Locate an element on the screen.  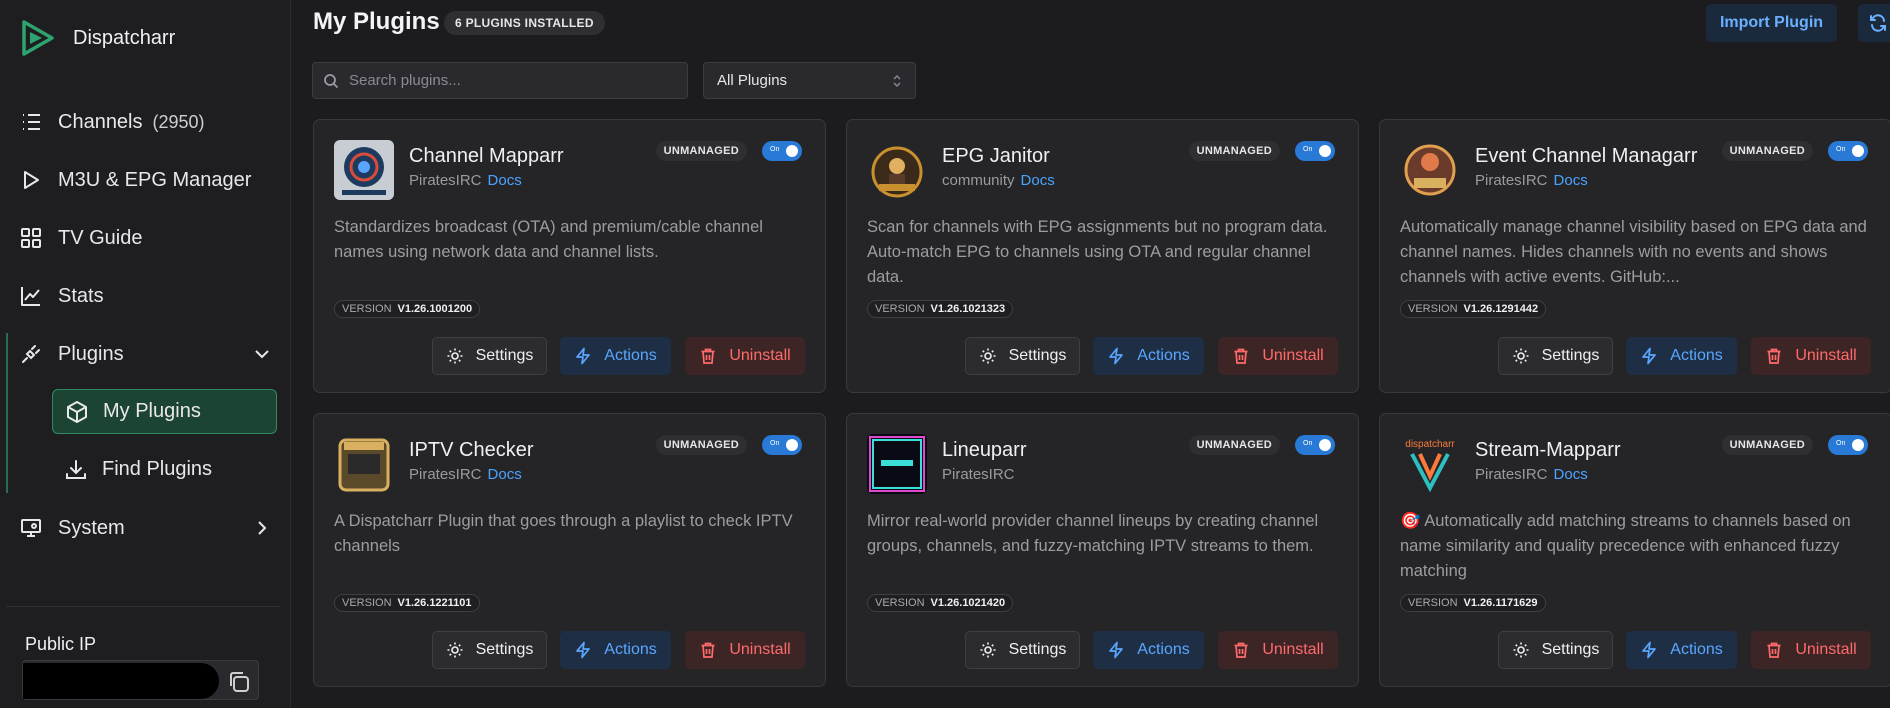
plug-icon is located at coordinates (31, 354).